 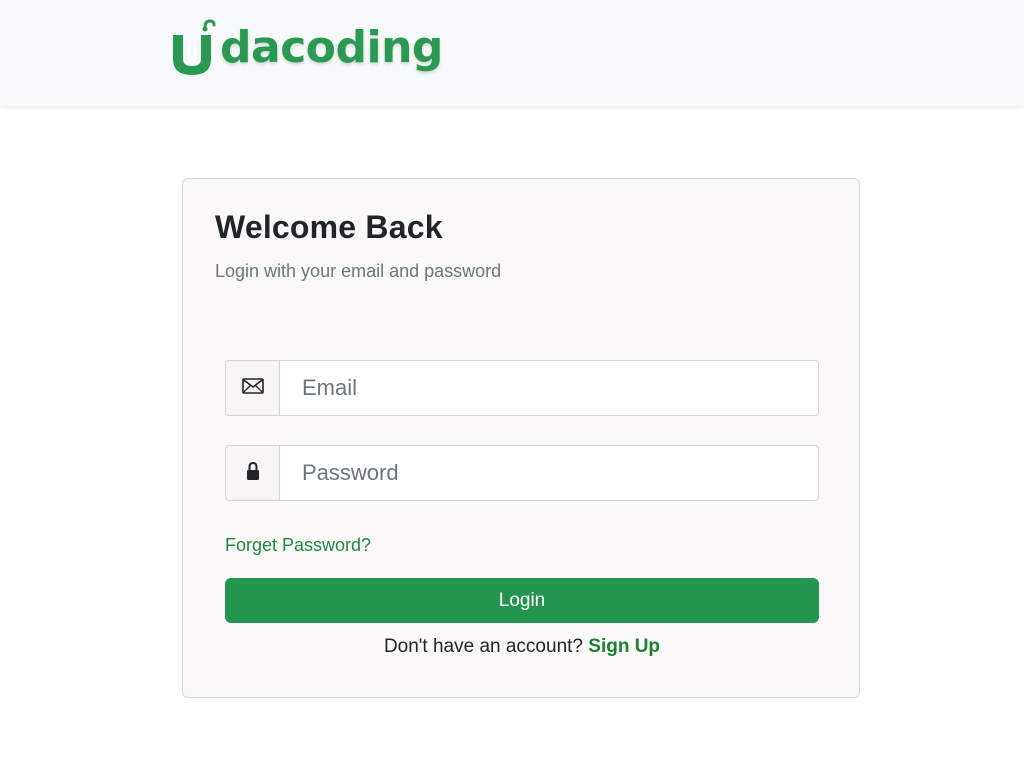 I want to click on email-input-group, so click(x=522, y=388).